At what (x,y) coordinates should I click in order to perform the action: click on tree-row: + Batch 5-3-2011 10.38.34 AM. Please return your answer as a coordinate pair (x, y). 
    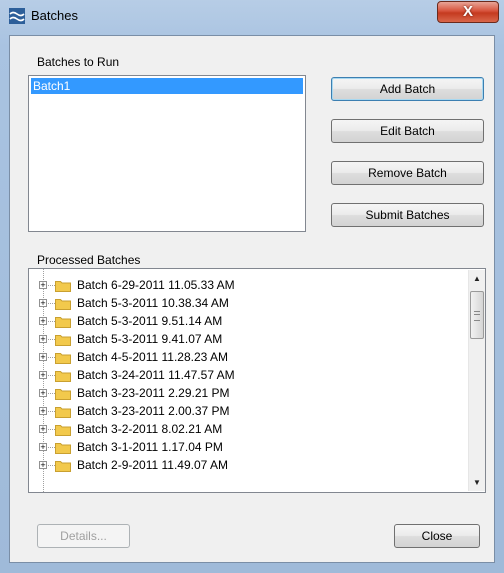
    Looking at the image, I should click on (244, 304).